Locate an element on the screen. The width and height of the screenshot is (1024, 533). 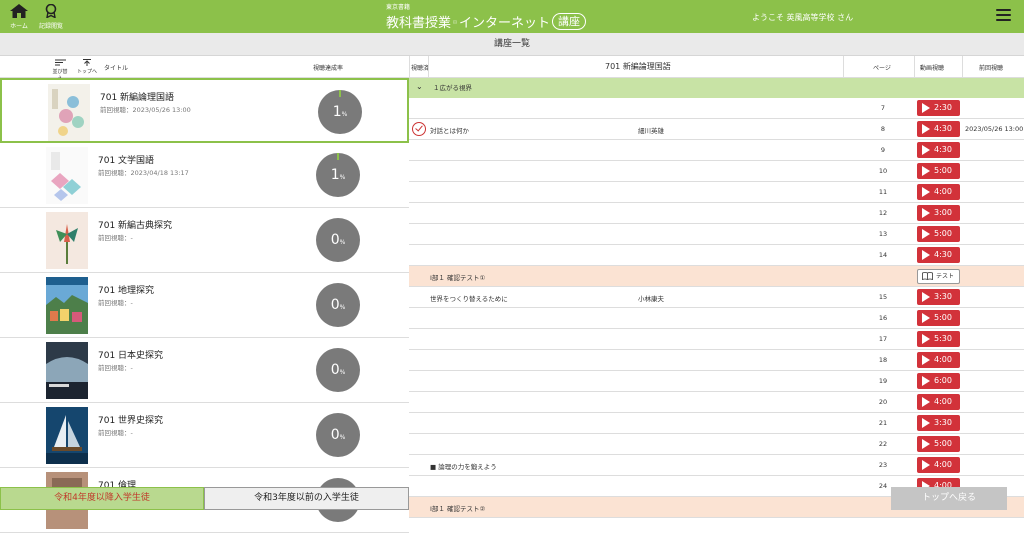
lesson-title: Ⅰ部１ 確認テスト① is located at coordinates (458, 278).